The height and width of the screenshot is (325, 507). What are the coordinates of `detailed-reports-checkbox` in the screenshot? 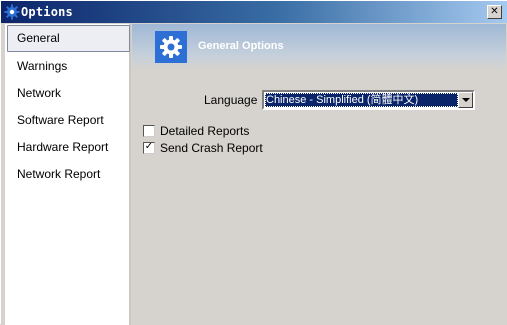 It's located at (149, 131).